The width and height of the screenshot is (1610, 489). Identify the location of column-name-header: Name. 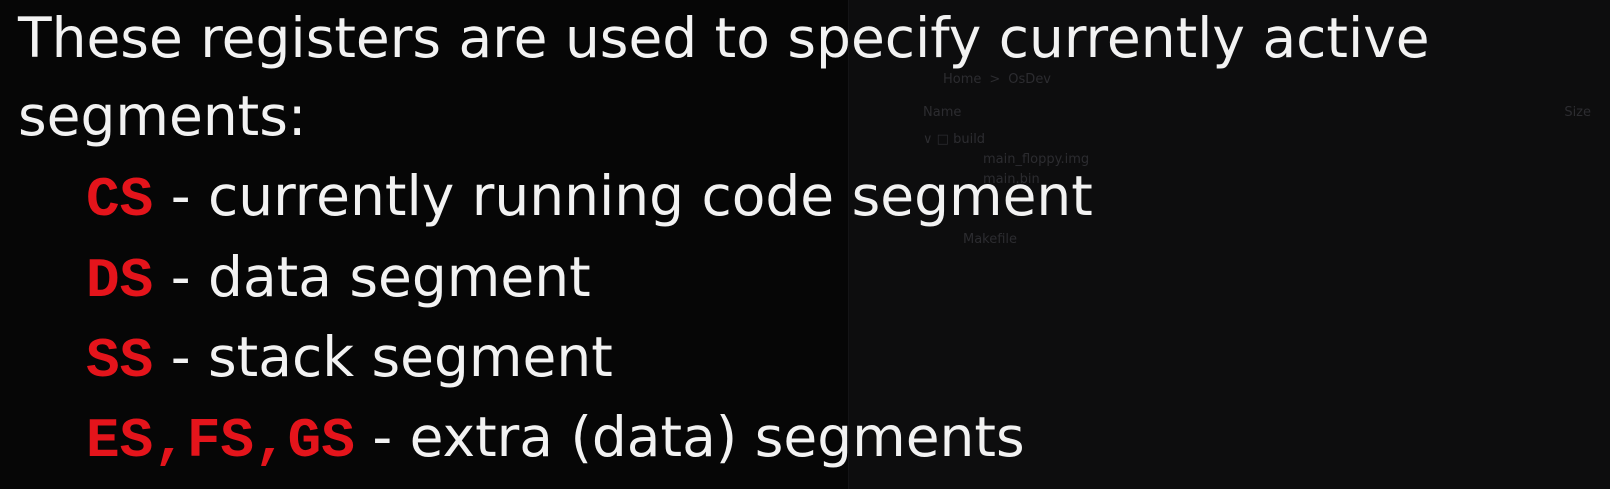
(942, 114).